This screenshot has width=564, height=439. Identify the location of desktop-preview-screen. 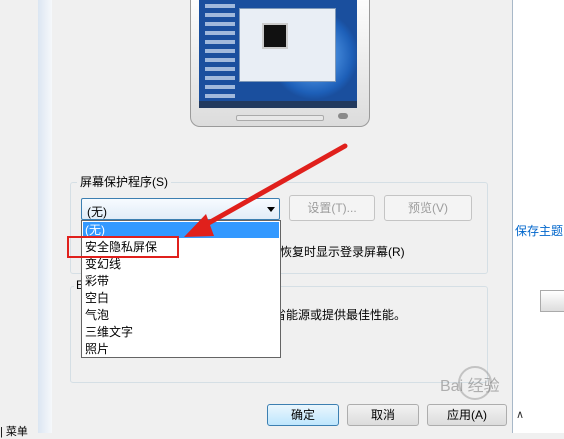
(278, 54).